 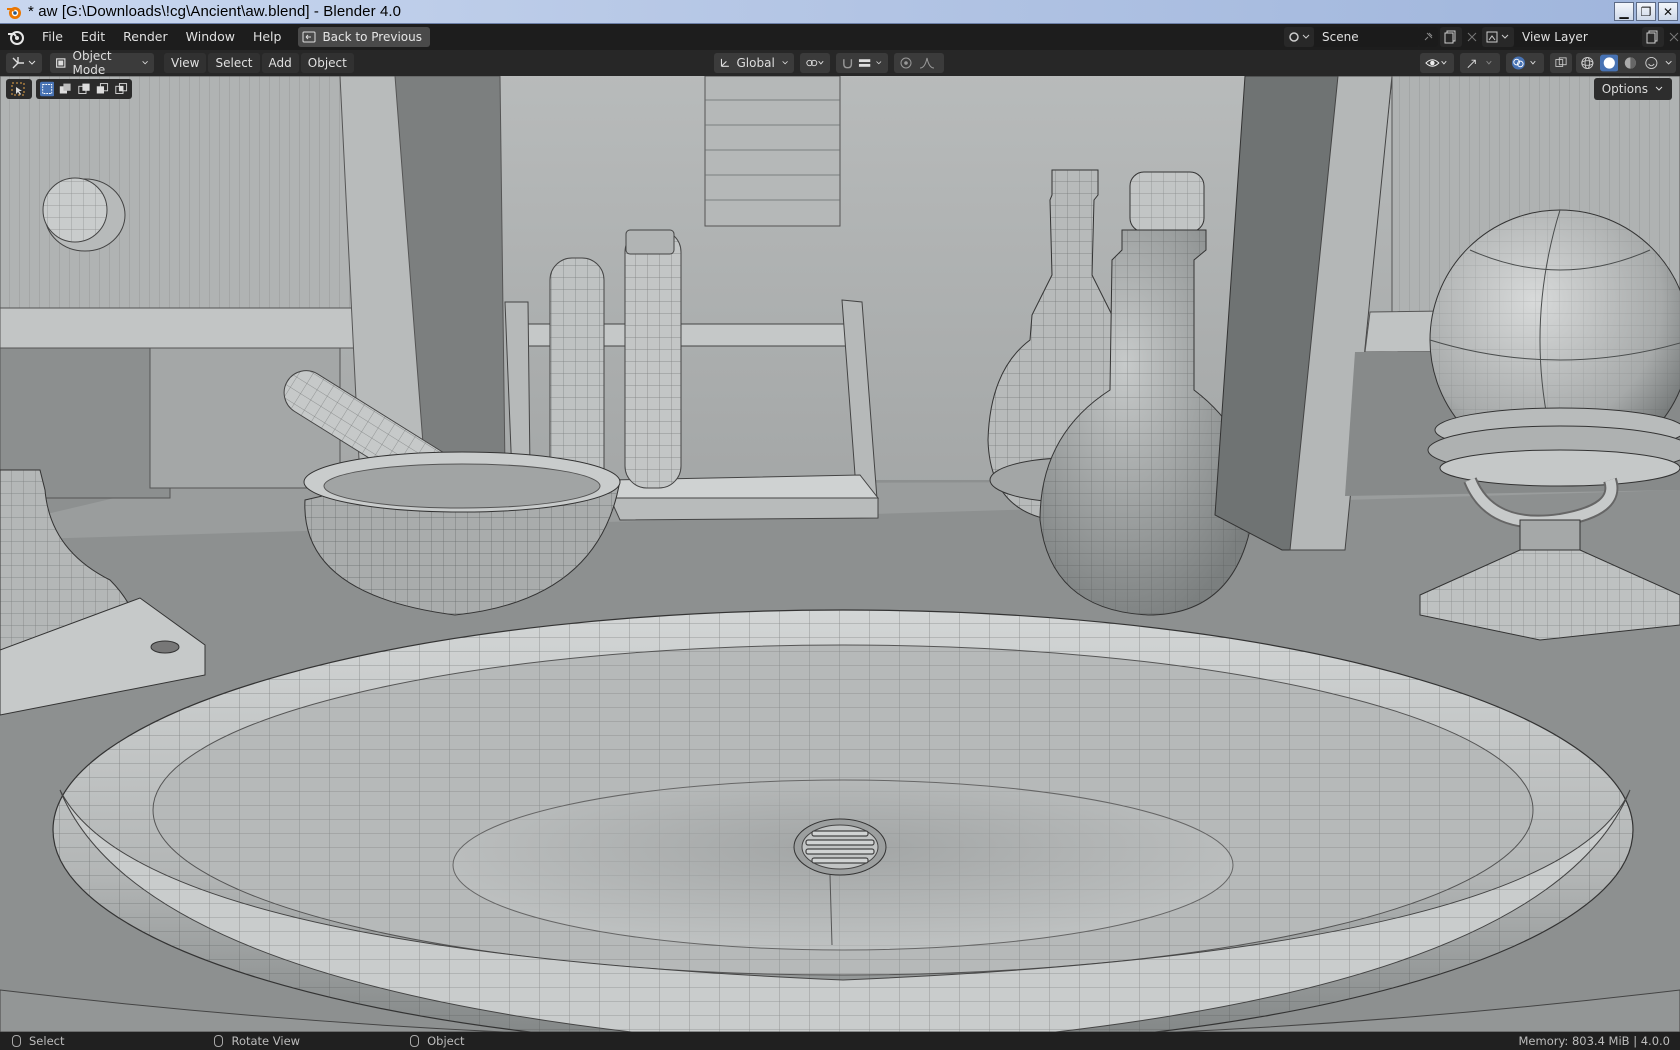 I want to click on pivot-point-dropdown, so click(x=815, y=63).